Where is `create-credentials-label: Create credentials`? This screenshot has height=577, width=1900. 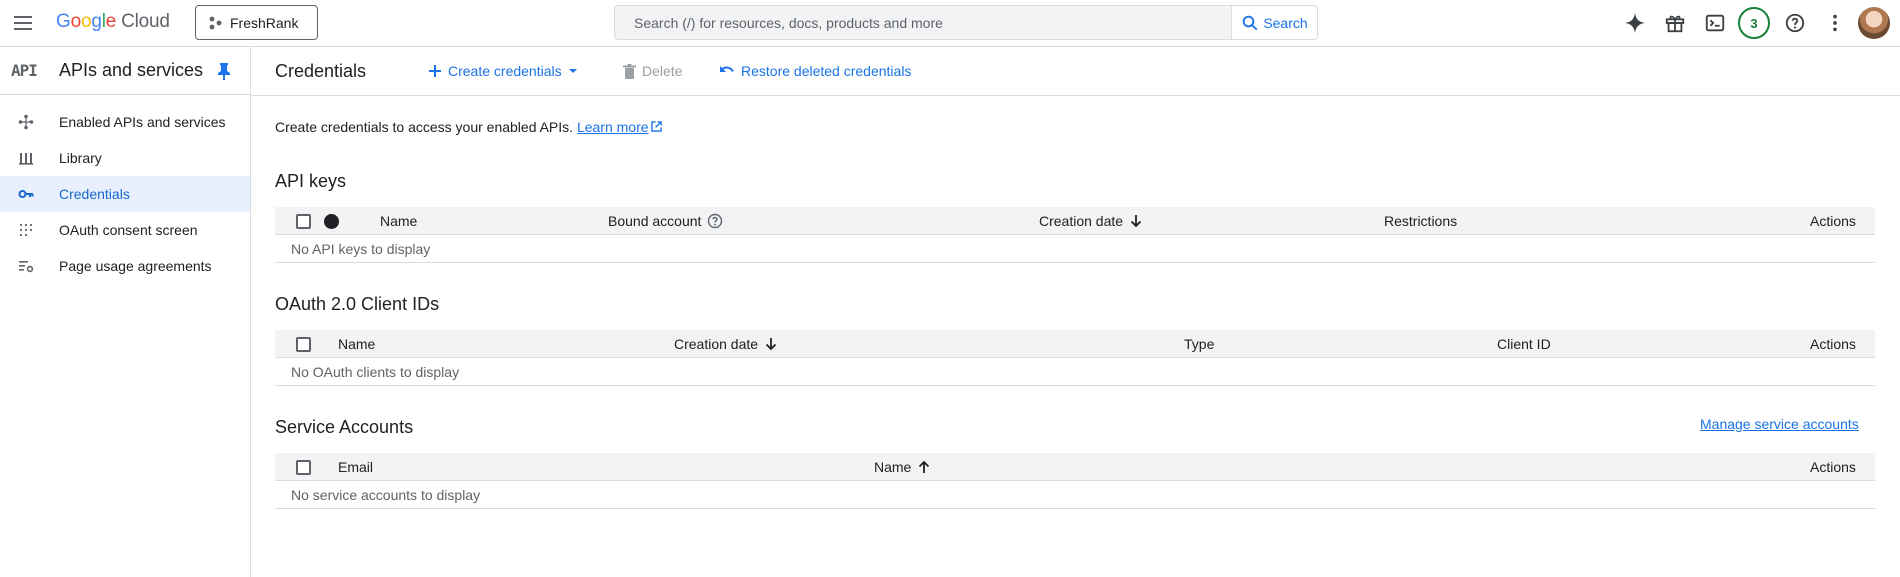
create-credentials-label: Create credentials is located at coordinates (505, 71).